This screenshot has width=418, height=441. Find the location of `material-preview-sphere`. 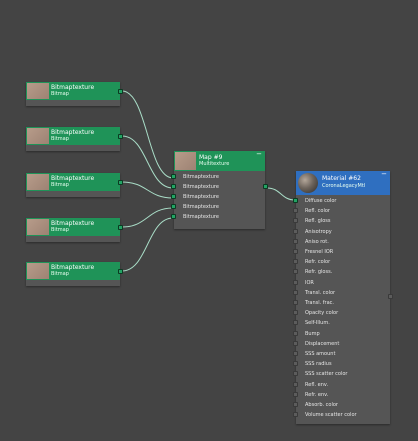

material-preview-sphere is located at coordinates (308, 183).